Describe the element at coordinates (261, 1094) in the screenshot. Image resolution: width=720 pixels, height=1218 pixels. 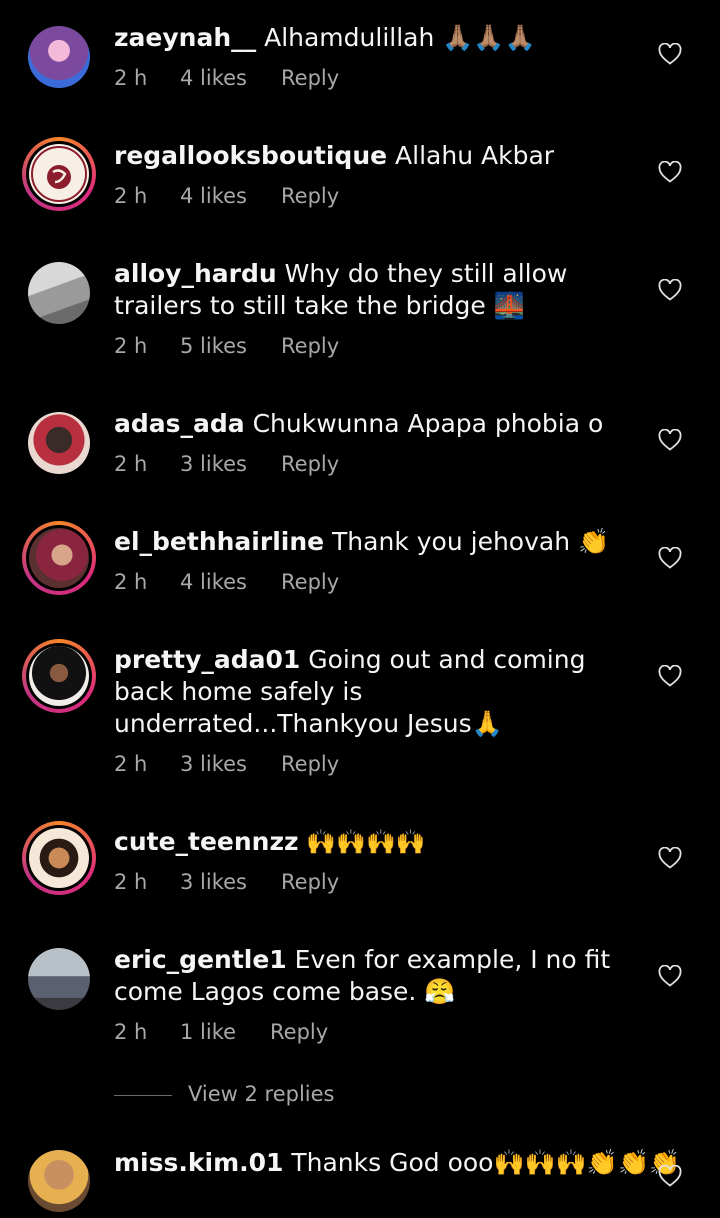
I see `view-replies-label: View 2 replies` at that location.